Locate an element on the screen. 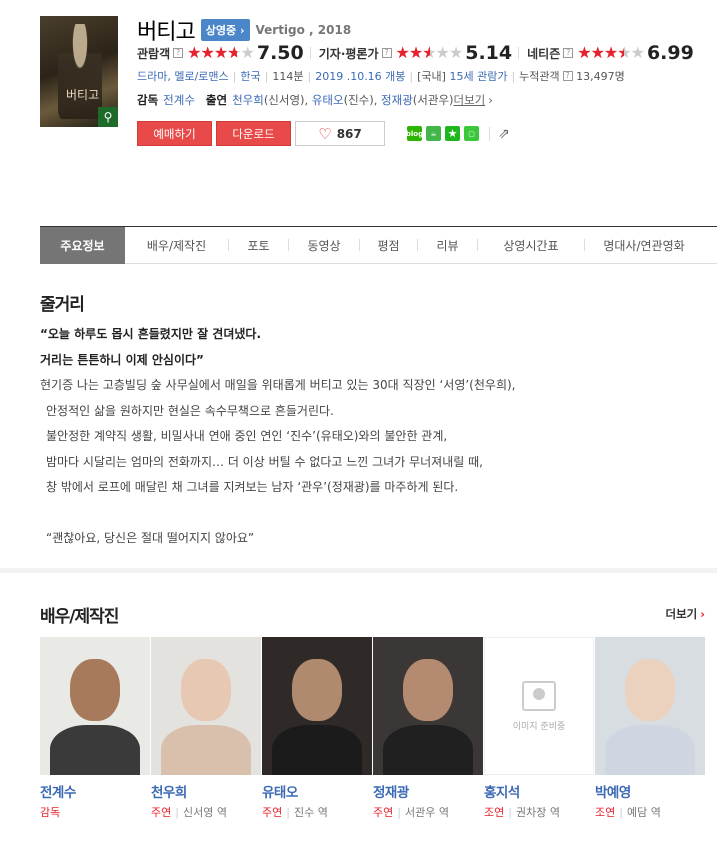 Image resolution: width=717 pixels, height=846 pixels. release-date: 2019 .10.16 개봉 is located at coordinates (360, 76).